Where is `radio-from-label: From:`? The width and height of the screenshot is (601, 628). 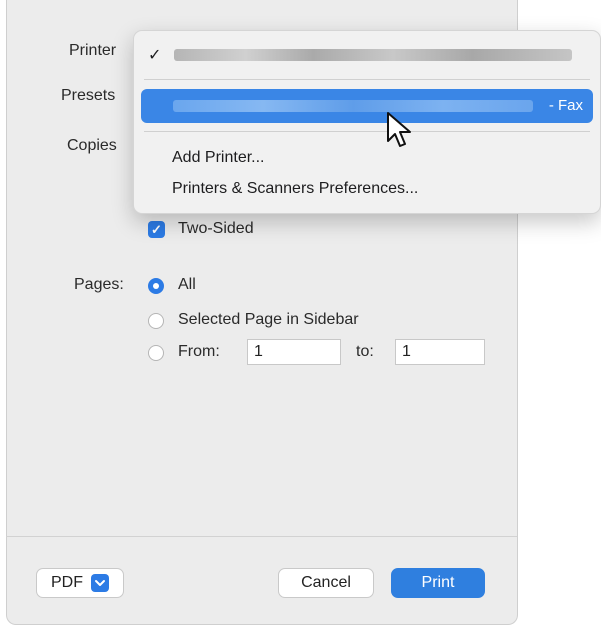 radio-from-label: From: is located at coordinates (199, 351).